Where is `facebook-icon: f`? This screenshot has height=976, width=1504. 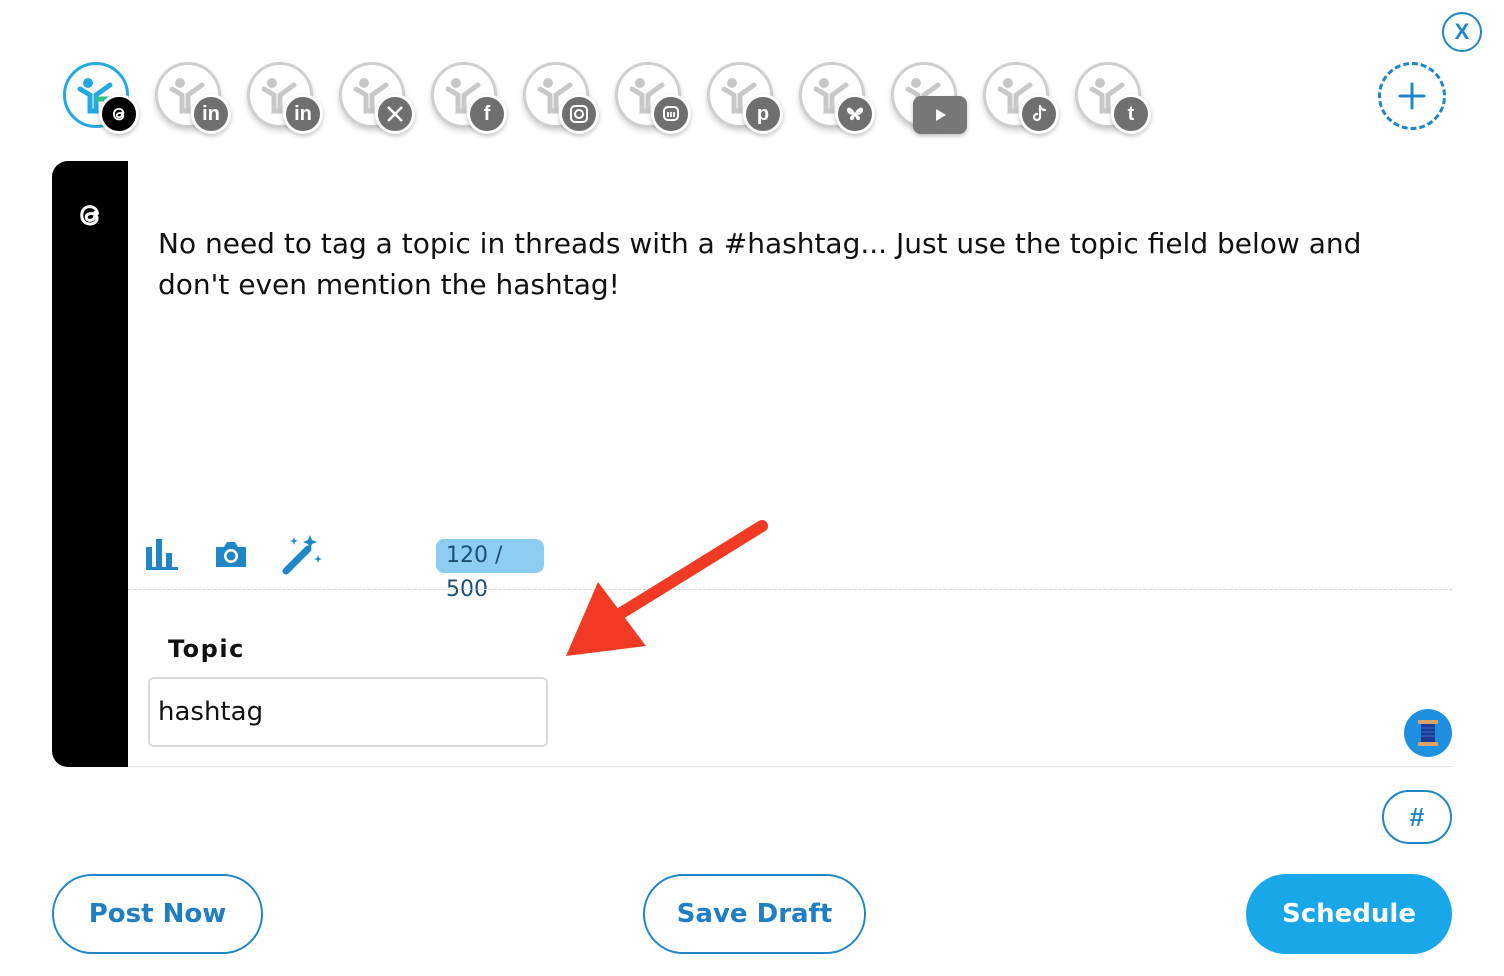 facebook-icon: f is located at coordinates (487, 114).